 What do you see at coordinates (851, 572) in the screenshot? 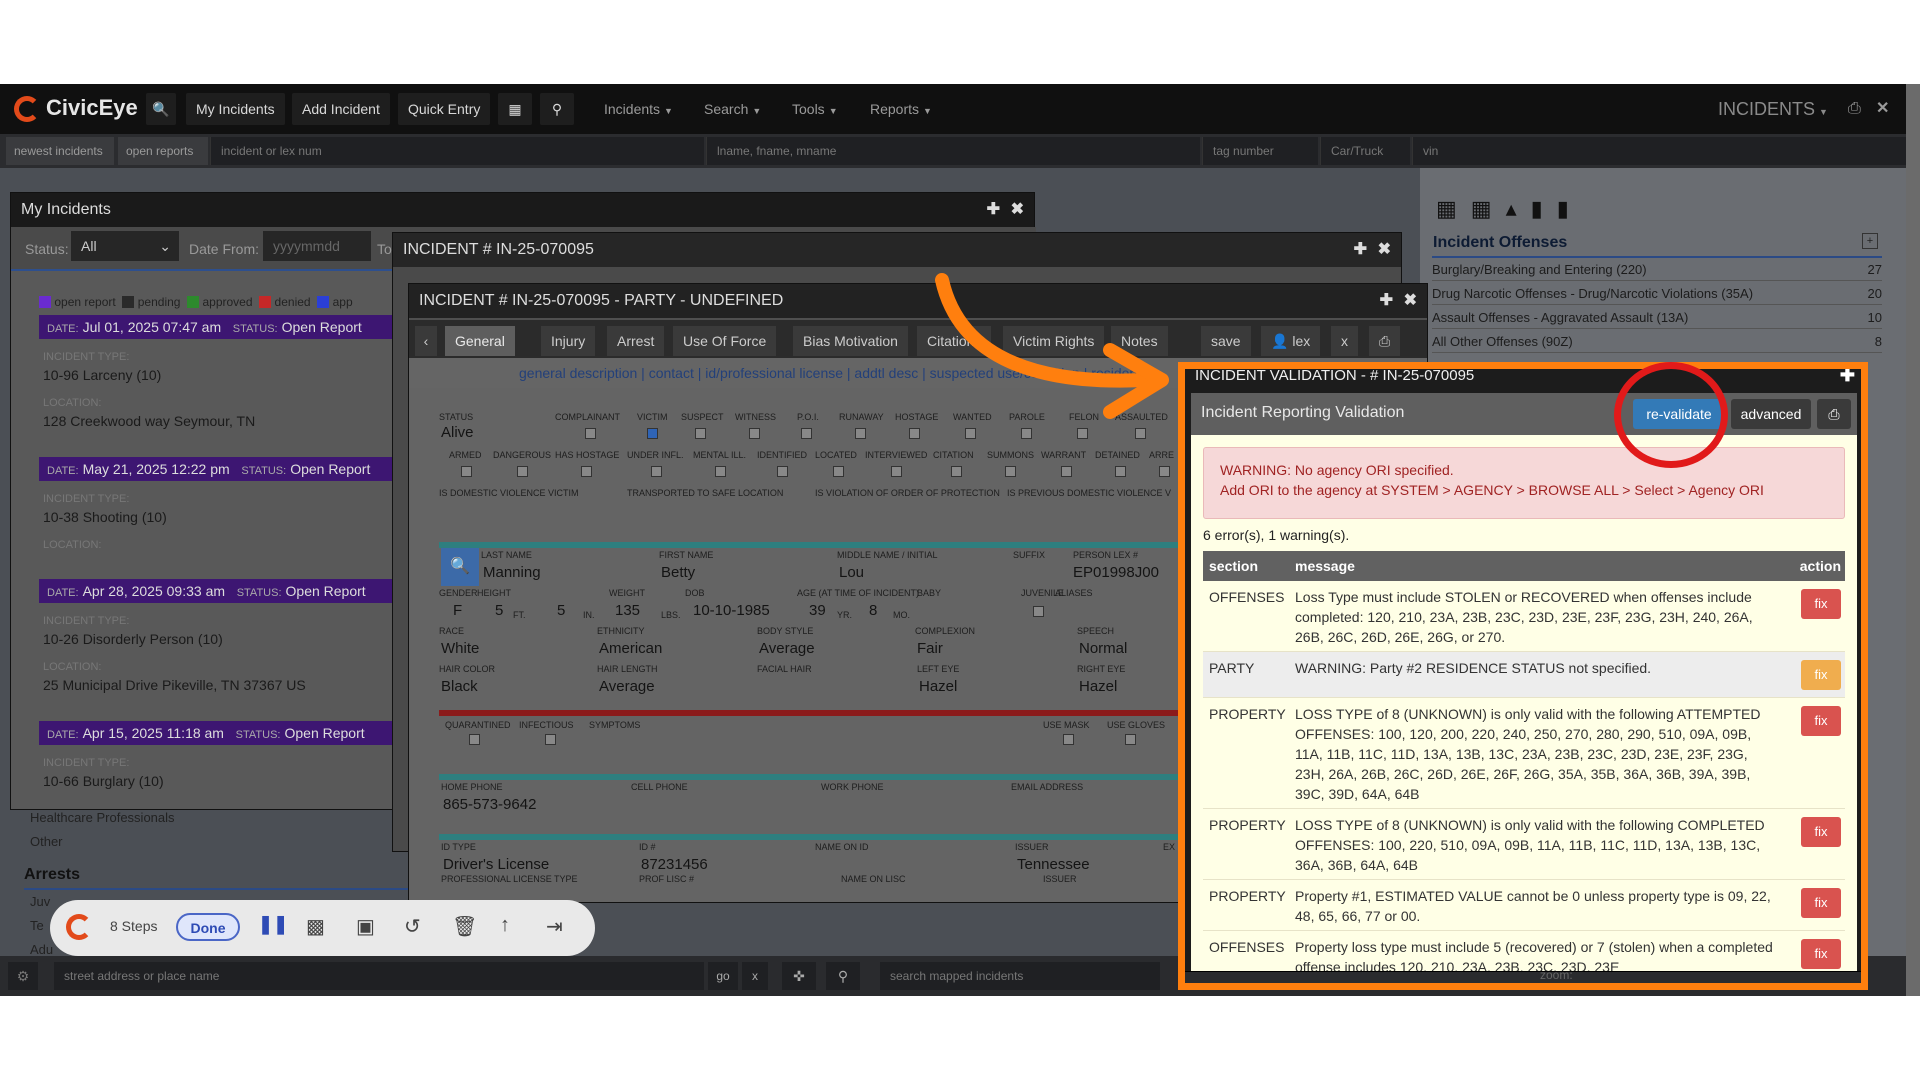
I see `middle-name-field: Lou` at bounding box center [851, 572].